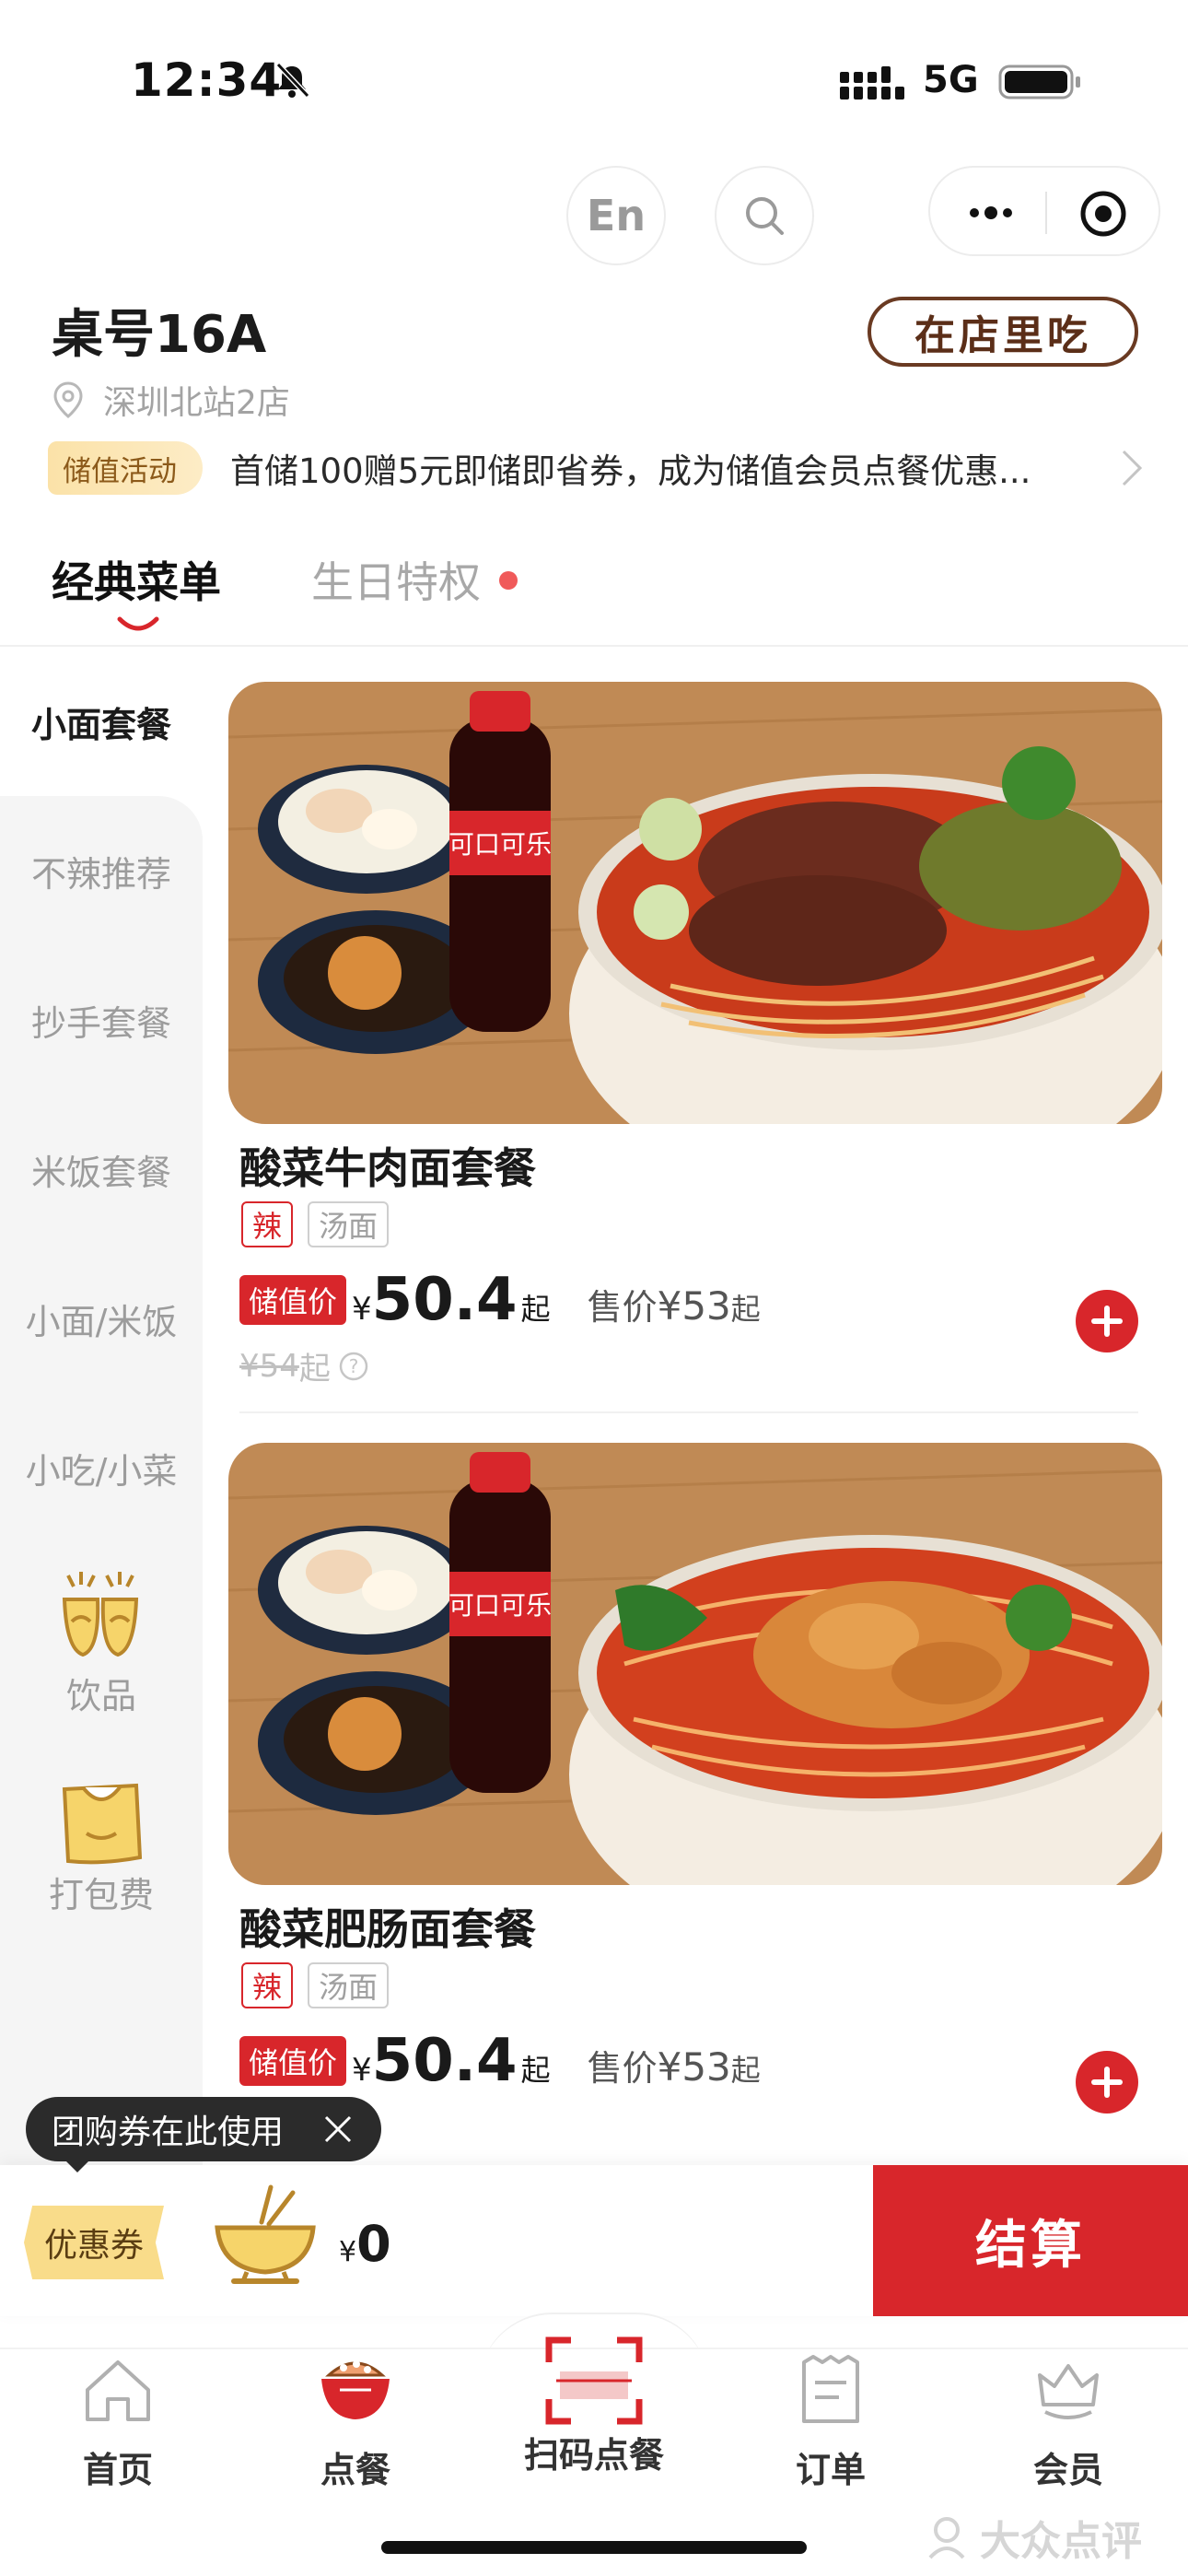 This screenshot has width=1188, height=2576. I want to click on battery-icon, so click(1039, 82).